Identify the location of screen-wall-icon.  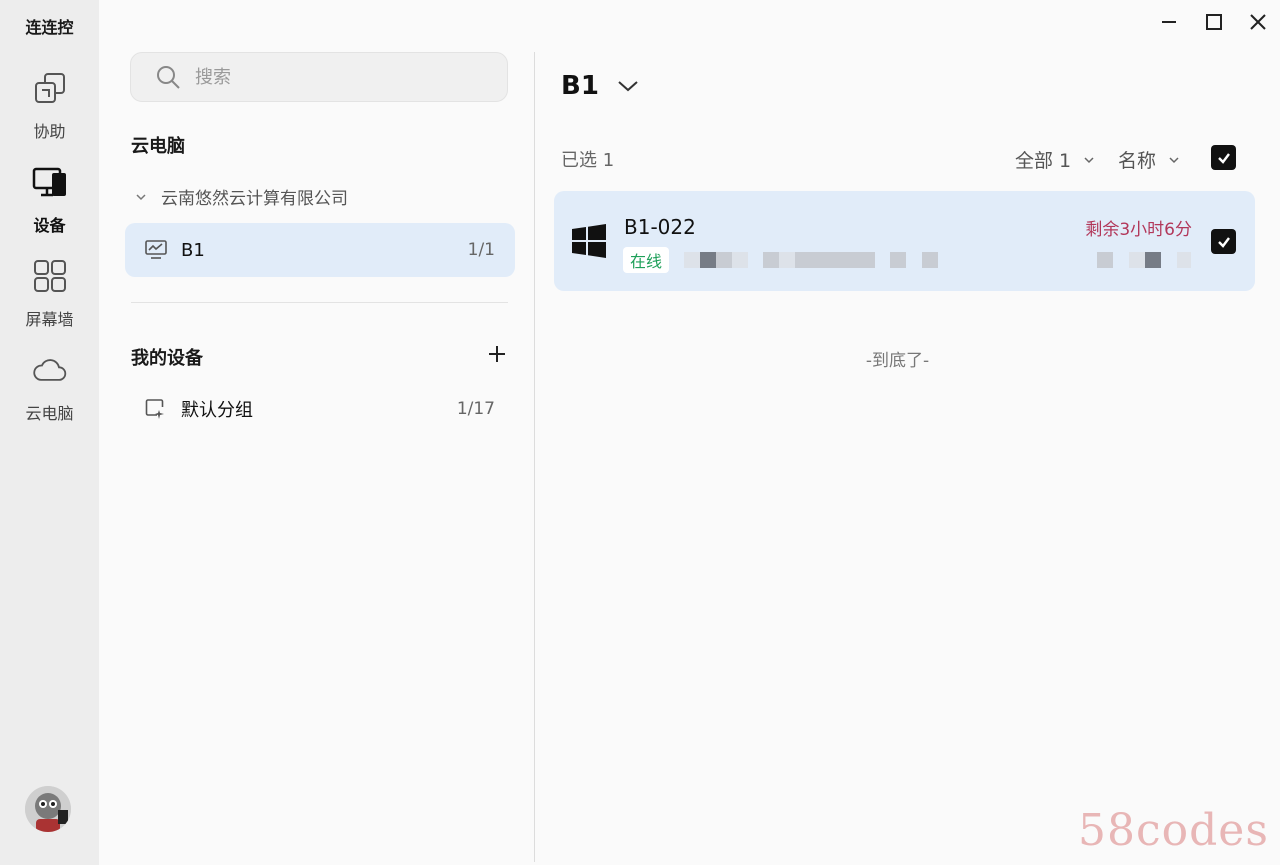
(50, 276).